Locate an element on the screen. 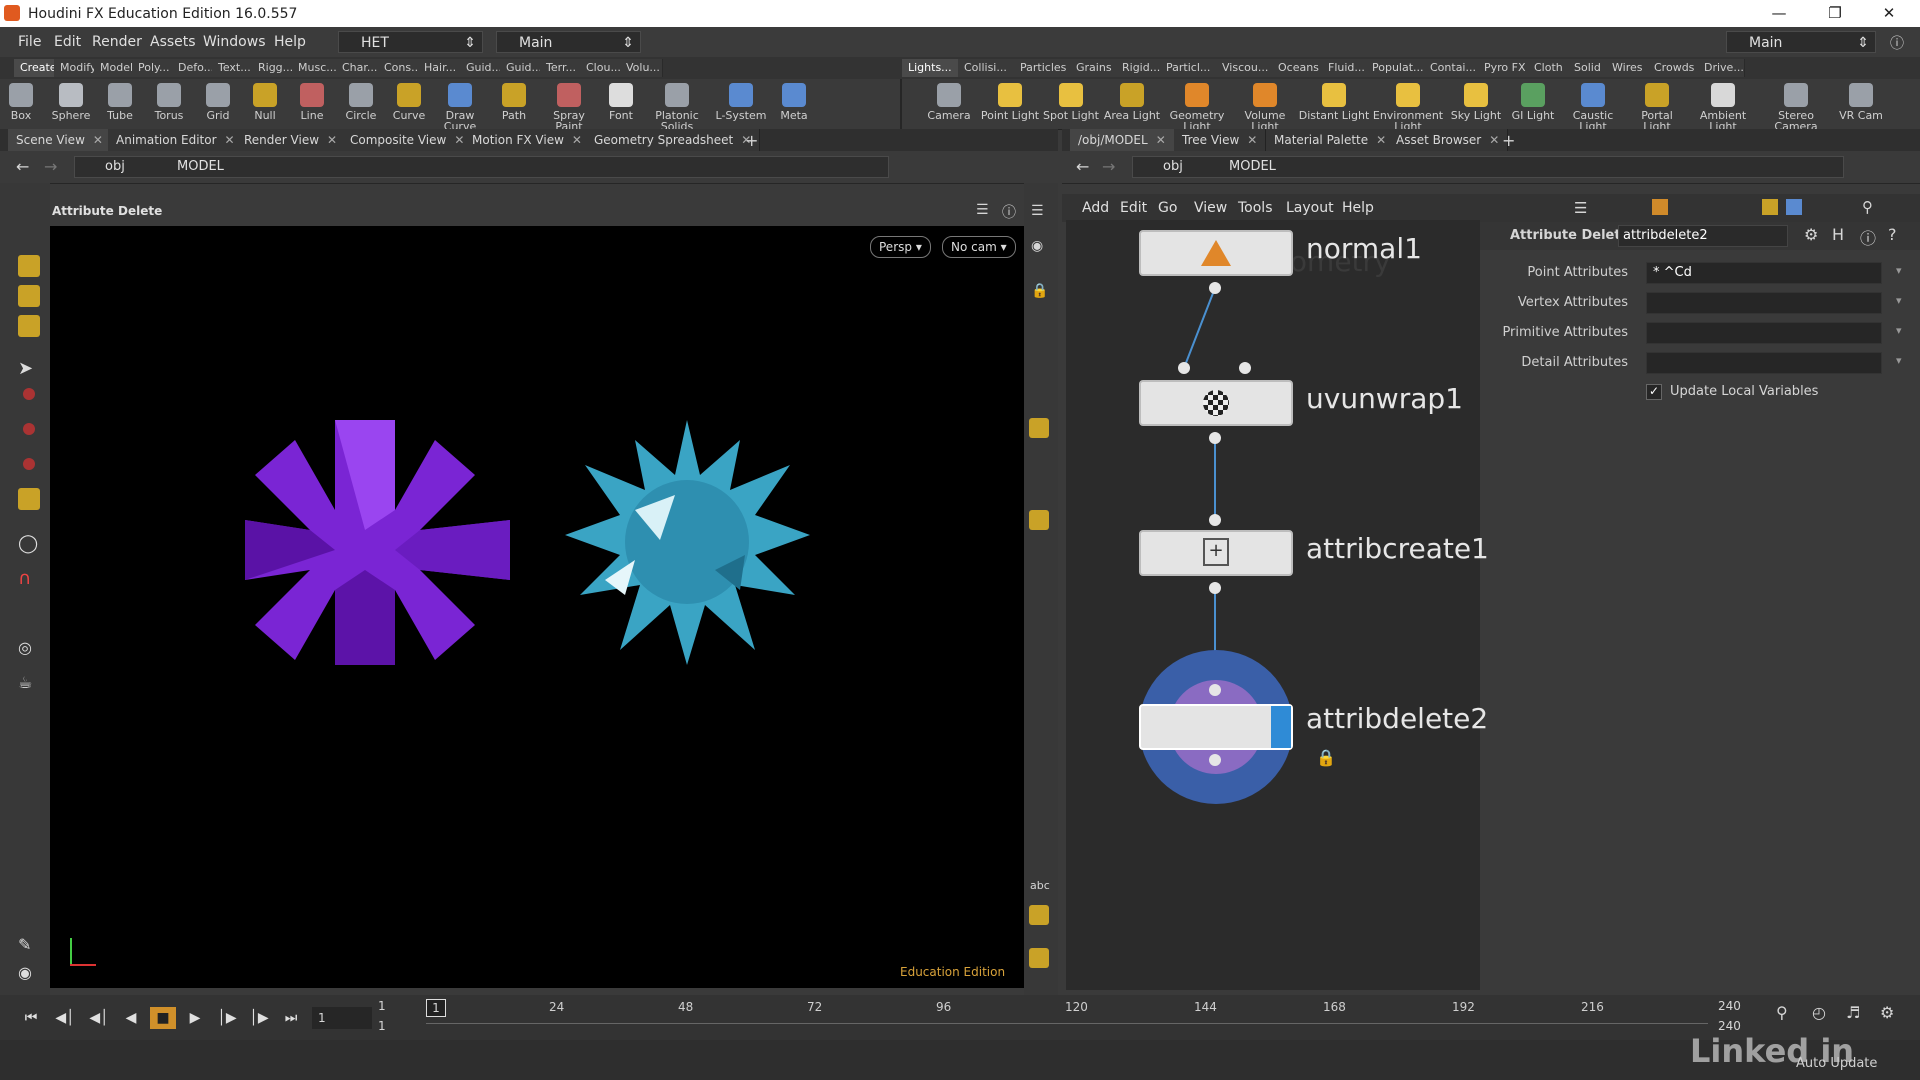 The height and width of the screenshot is (1080, 1920). help-icon: ⓘ is located at coordinates (1897, 43).